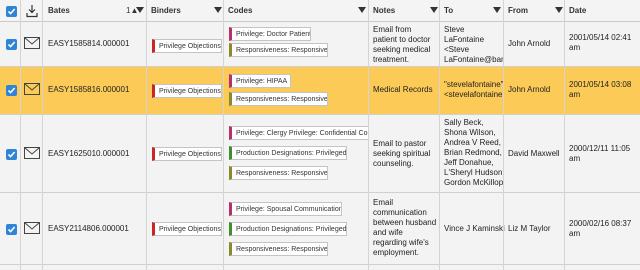  Describe the element at coordinates (260, 81) in the screenshot. I see `code-tag: Privilege: HIPAA` at that location.